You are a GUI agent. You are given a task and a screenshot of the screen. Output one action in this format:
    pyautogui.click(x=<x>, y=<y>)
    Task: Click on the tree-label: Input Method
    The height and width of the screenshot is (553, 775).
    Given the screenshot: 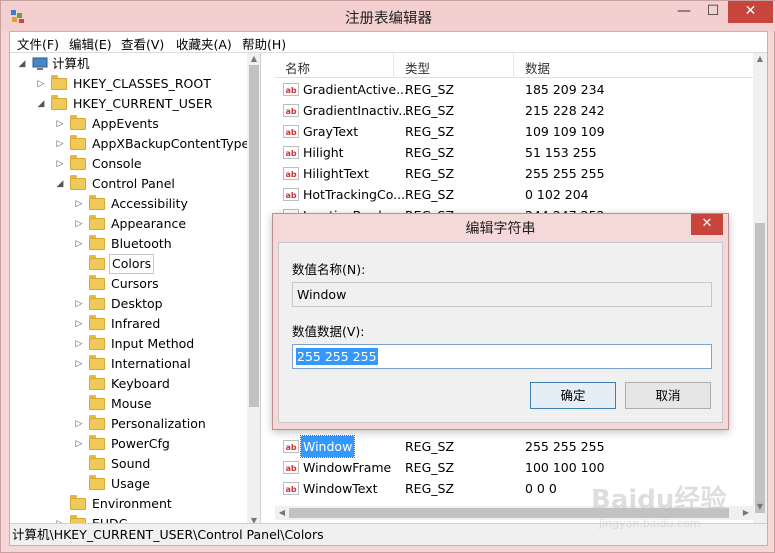 What is the action you would take?
    pyautogui.click(x=153, y=343)
    